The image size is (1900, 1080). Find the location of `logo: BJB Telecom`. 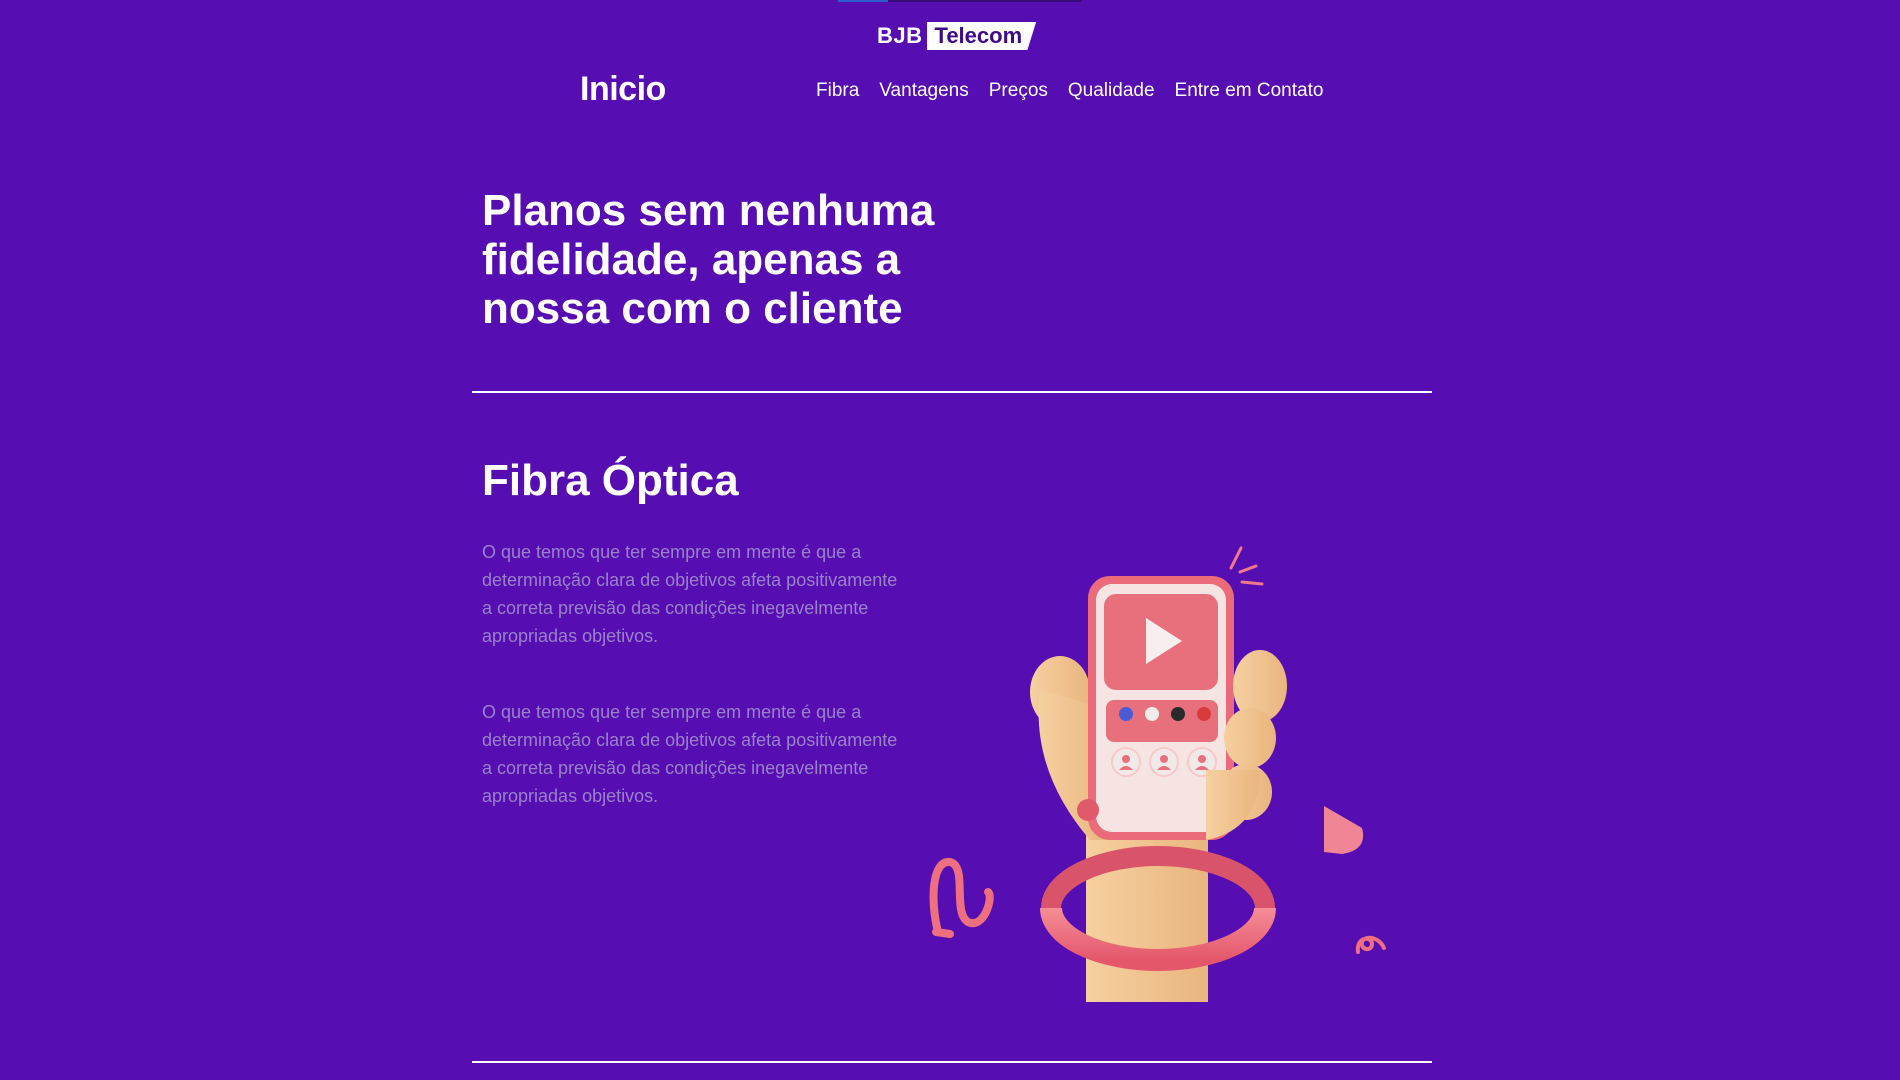

logo: BJB Telecom is located at coordinates (957, 36).